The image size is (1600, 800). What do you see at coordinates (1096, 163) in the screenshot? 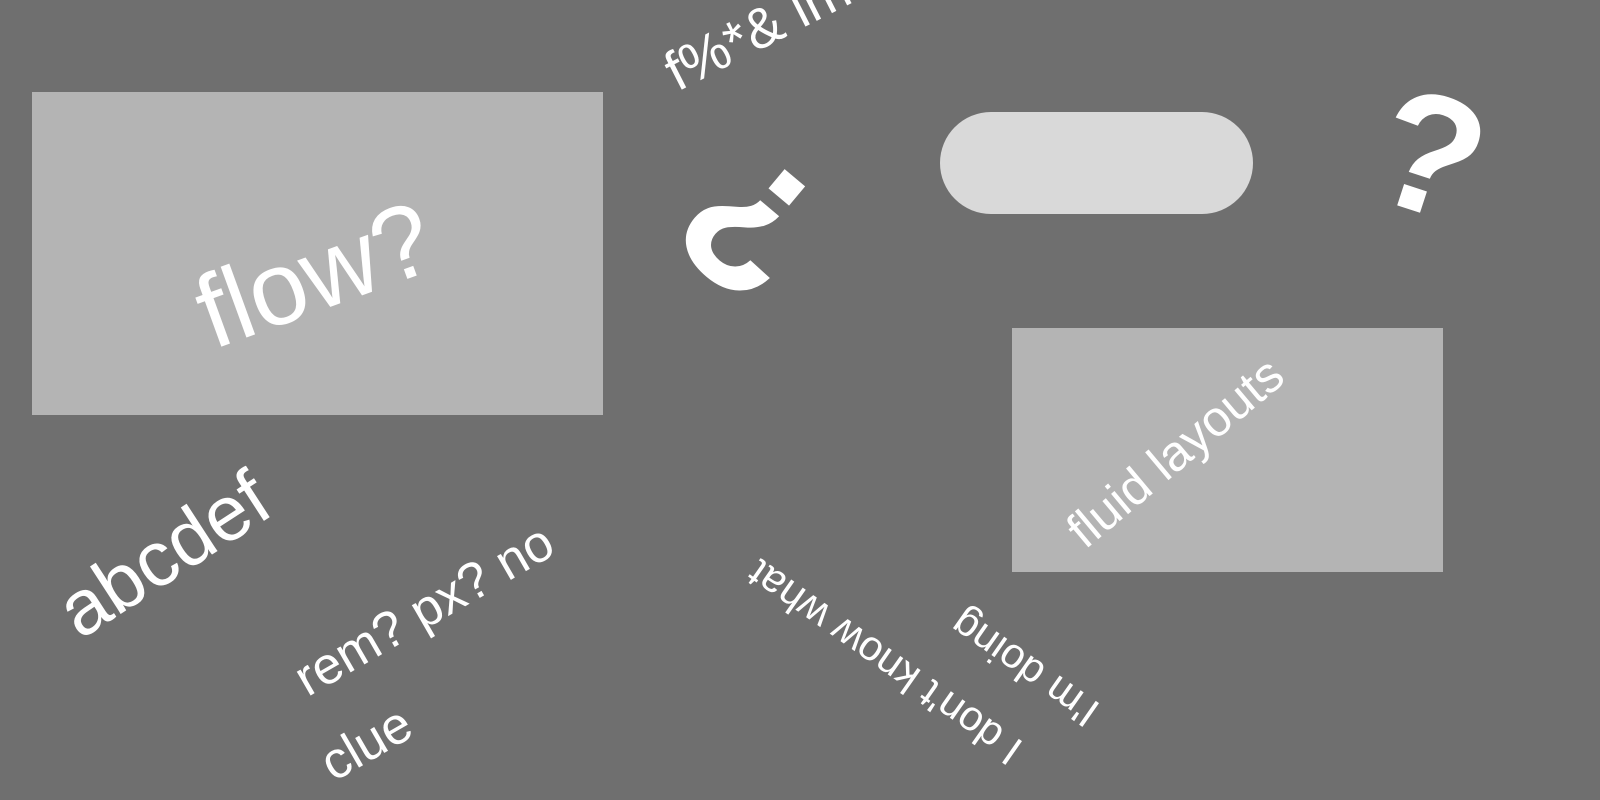
I see `pill-shape` at bounding box center [1096, 163].